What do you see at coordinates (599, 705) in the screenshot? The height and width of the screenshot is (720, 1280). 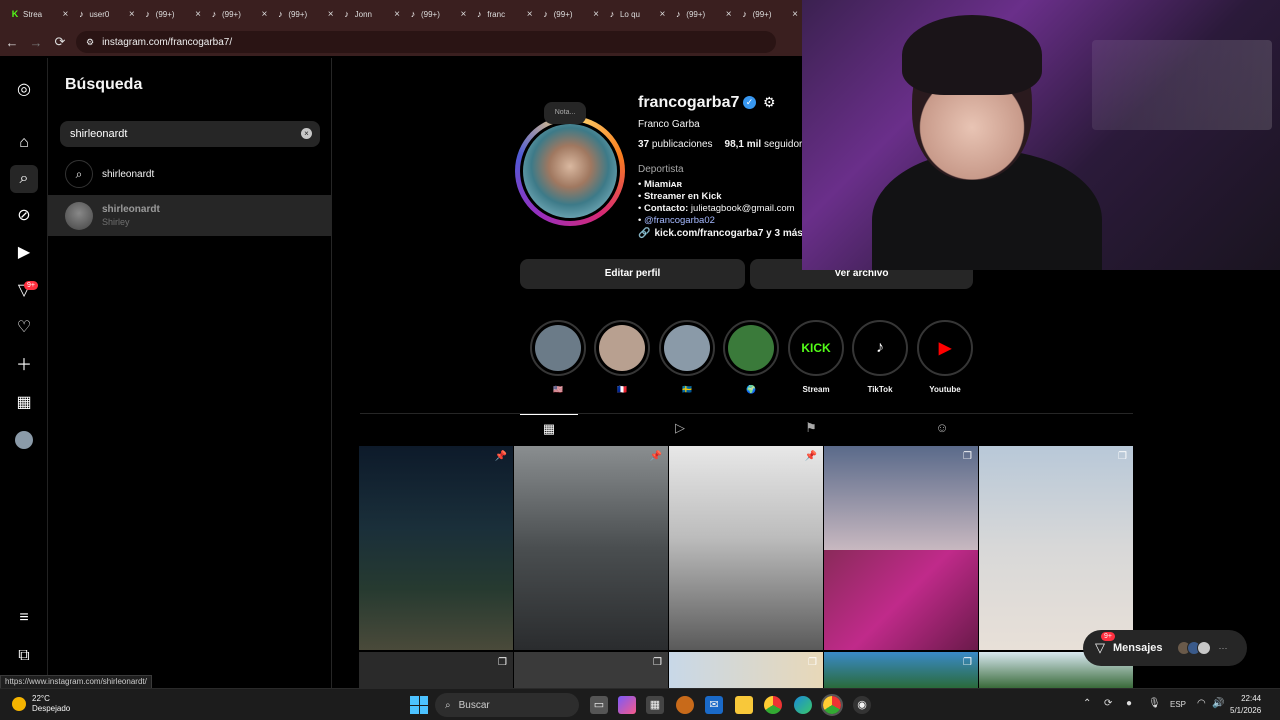 I see `task-view-icon: ▭` at bounding box center [599, 705].